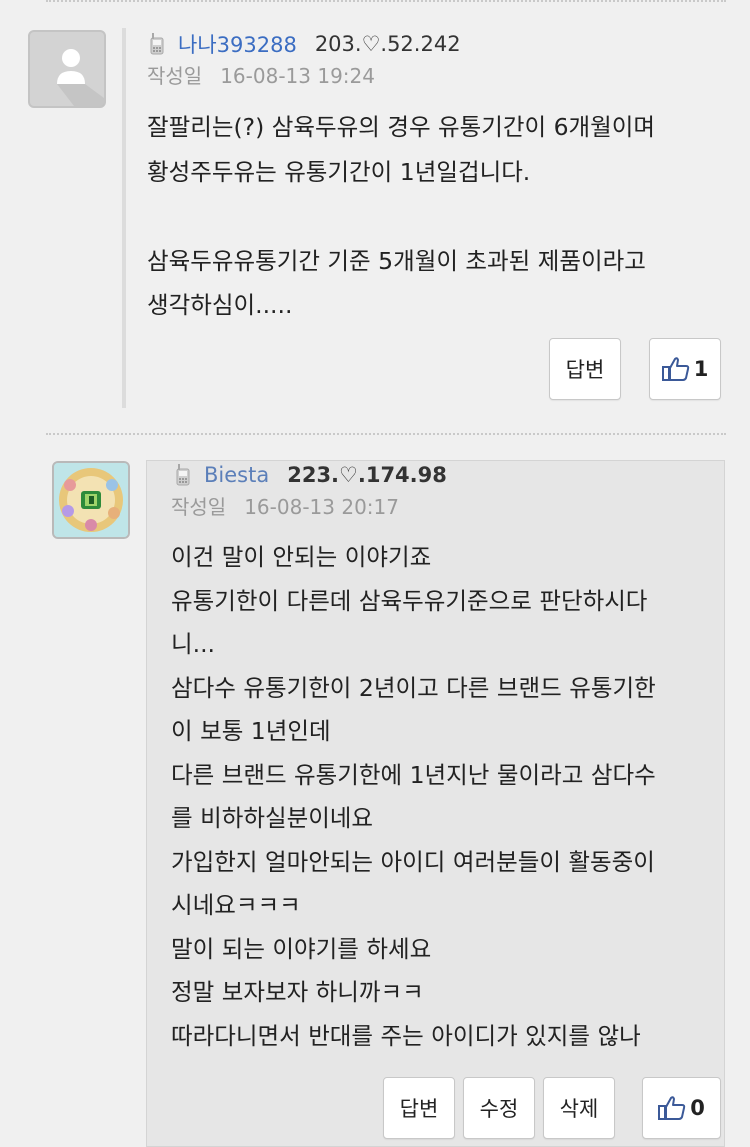 The image size is (750, 1147). Describe the element at coordinates (251, 731) in the screenshot. I see `comment-line: 이 보통 1년인데` at that location.